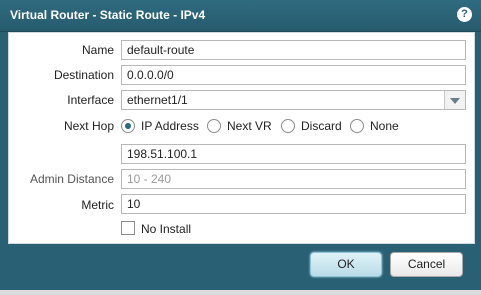 This screenshot has width=481, height=295. I want to click on help-icon: ?, so click(464, 14).